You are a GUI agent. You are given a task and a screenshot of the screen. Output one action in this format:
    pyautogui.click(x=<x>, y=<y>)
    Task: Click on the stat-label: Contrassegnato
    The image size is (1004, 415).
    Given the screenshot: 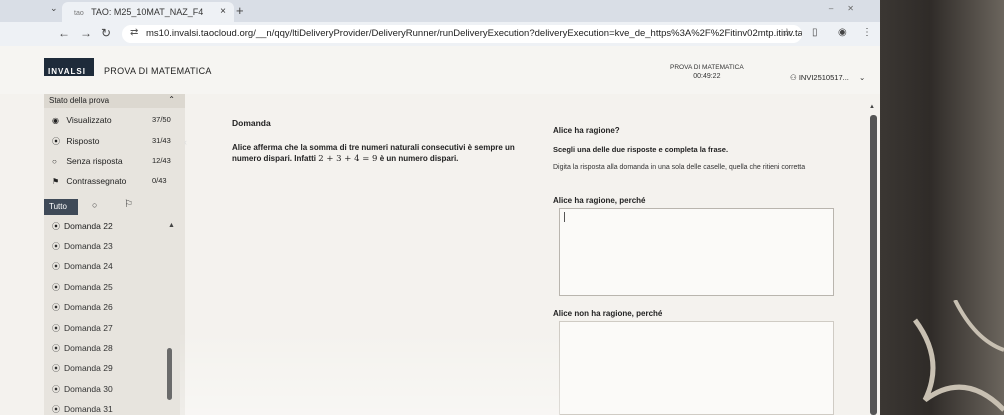 What is the action you would take?
    pyautogui.click(x=96, y=181)
    